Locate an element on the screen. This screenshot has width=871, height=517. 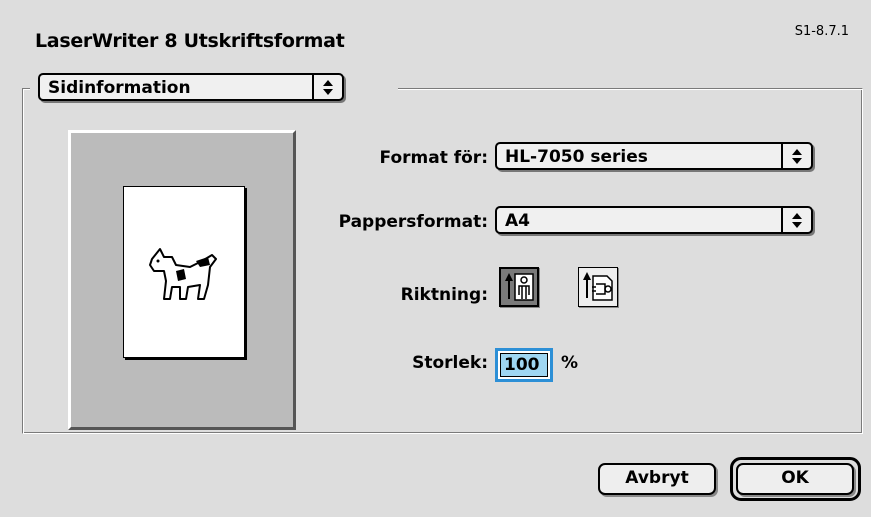
scale-input: 100 is located at coordinates (524, 365).